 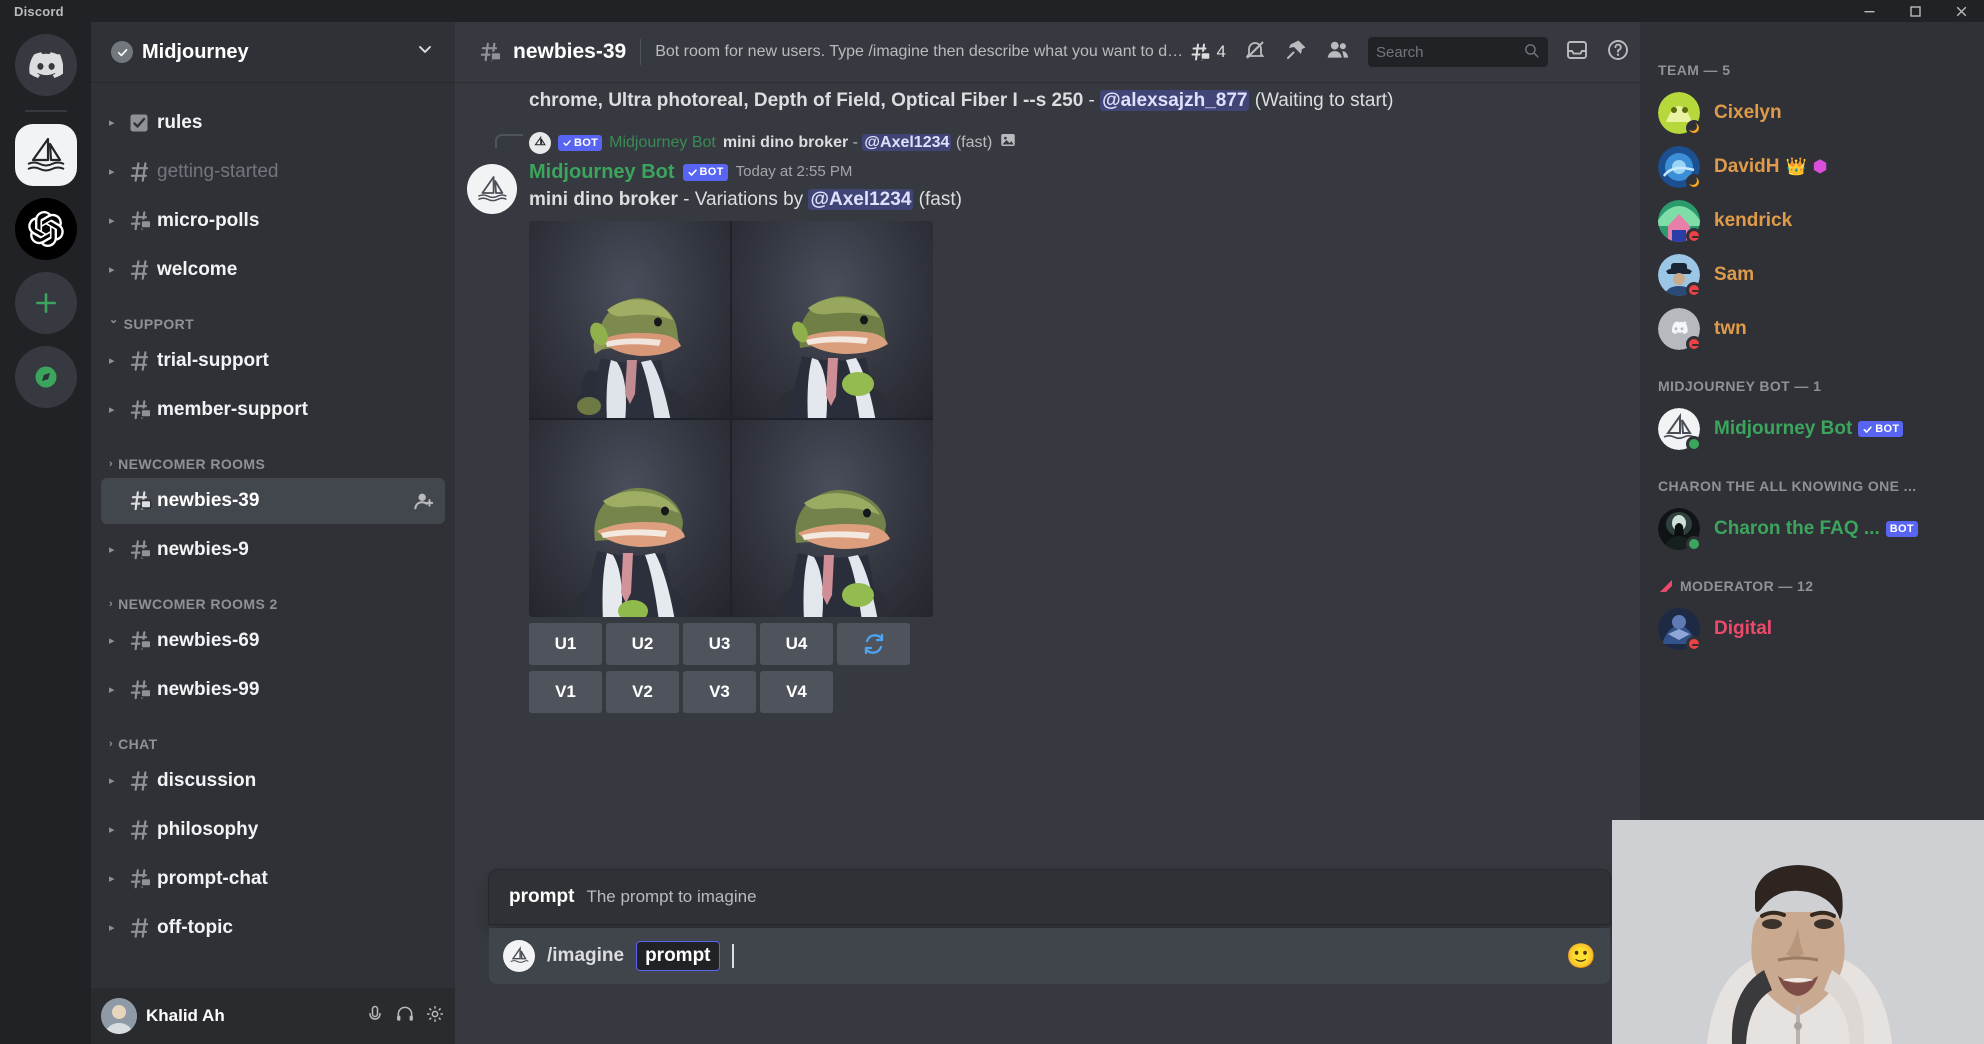 What do you see at coordinates (1812, 529) in the screenshot?
I see `member-item-charon-the-faq: Charon the FAQ ... BOT` at bounding box center [1812, 529].